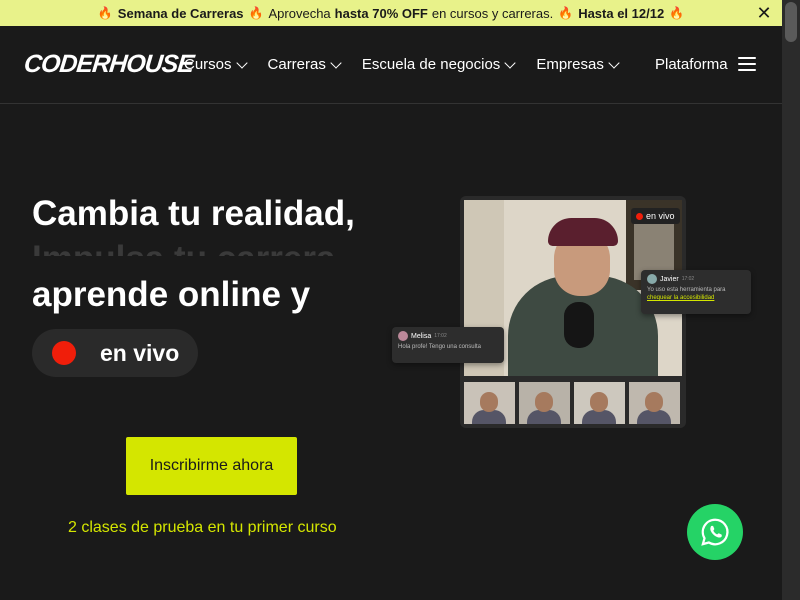 This screenshot has width=800, height=600. What do you see at coordinates (764, 13) in the screenshot?
I see `close-icon: ✕` at bounding box center [764, 13].